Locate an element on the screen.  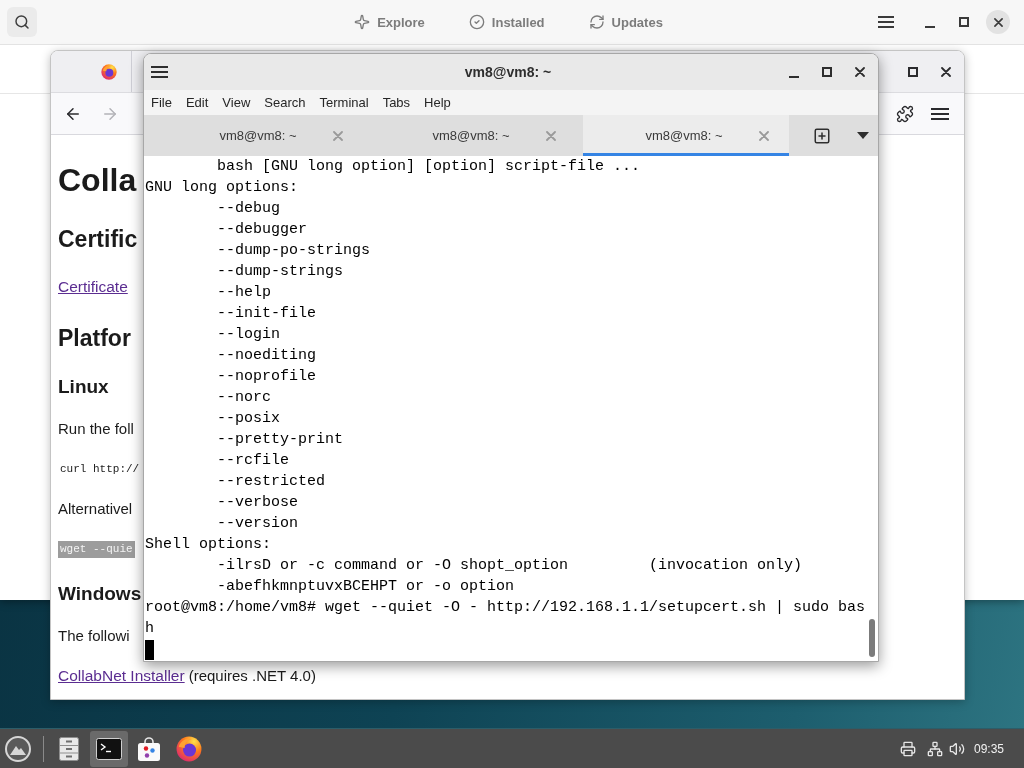
menu-item: View is located at coordinates (236, 102).